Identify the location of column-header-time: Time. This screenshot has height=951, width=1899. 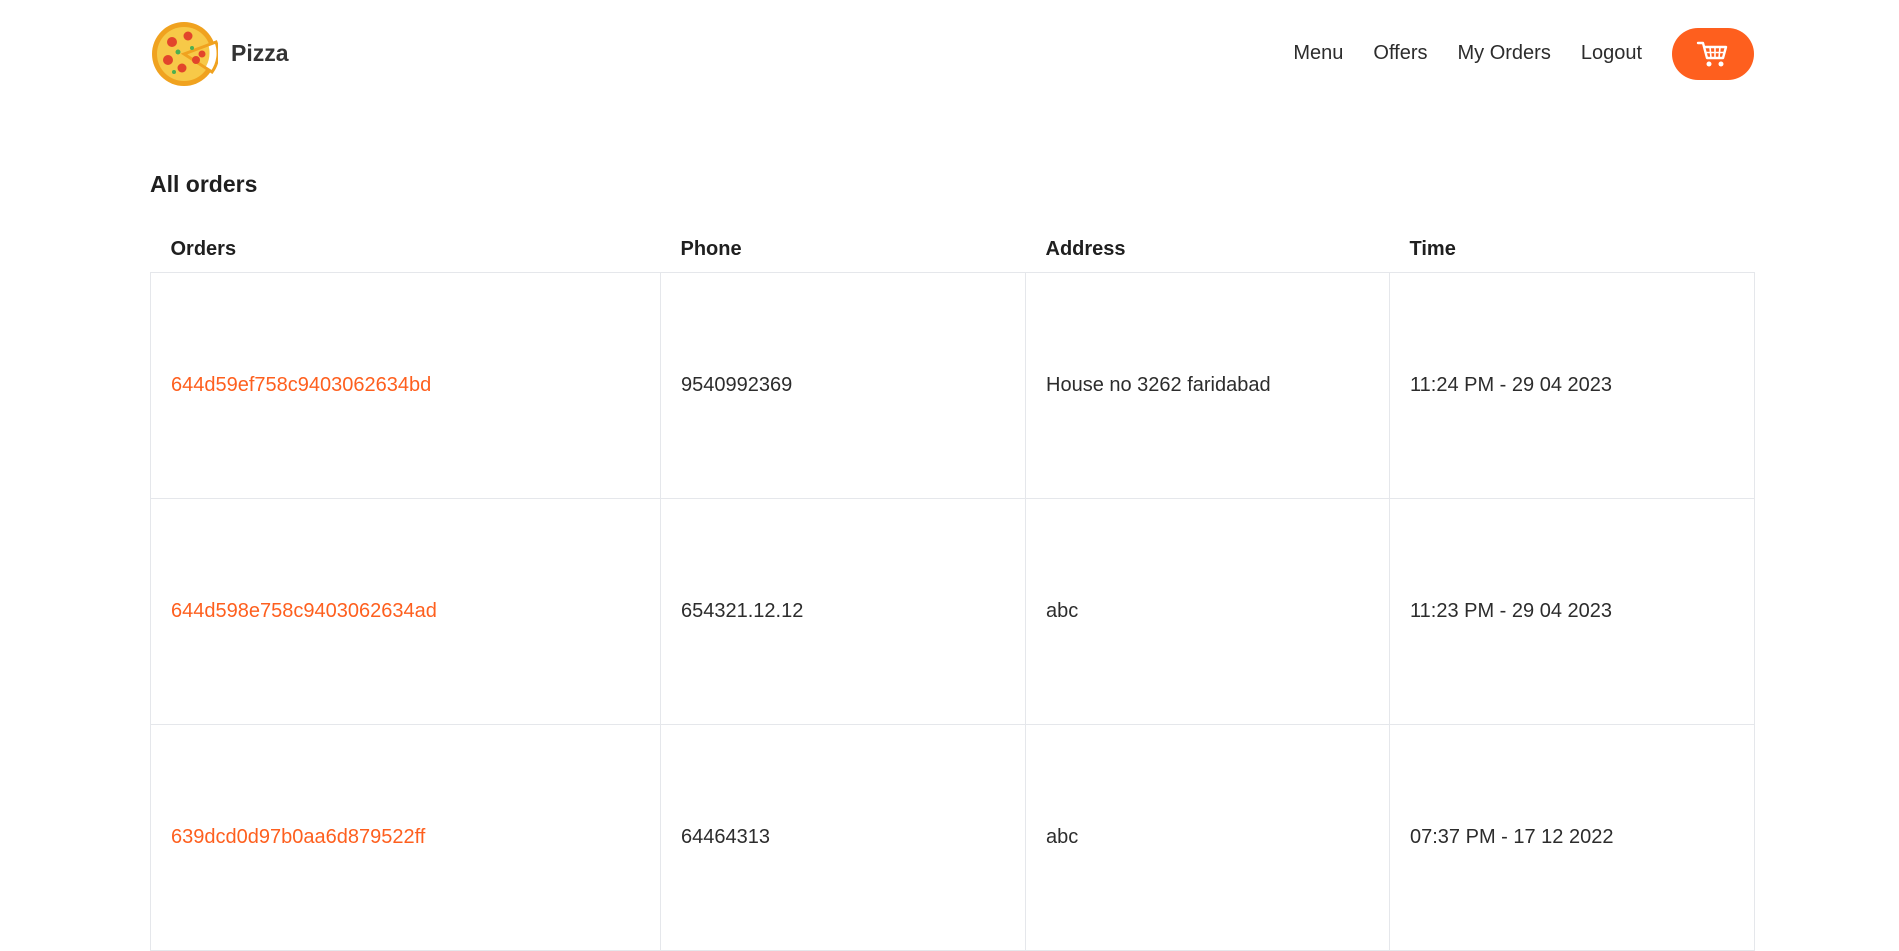
(1572, 249).